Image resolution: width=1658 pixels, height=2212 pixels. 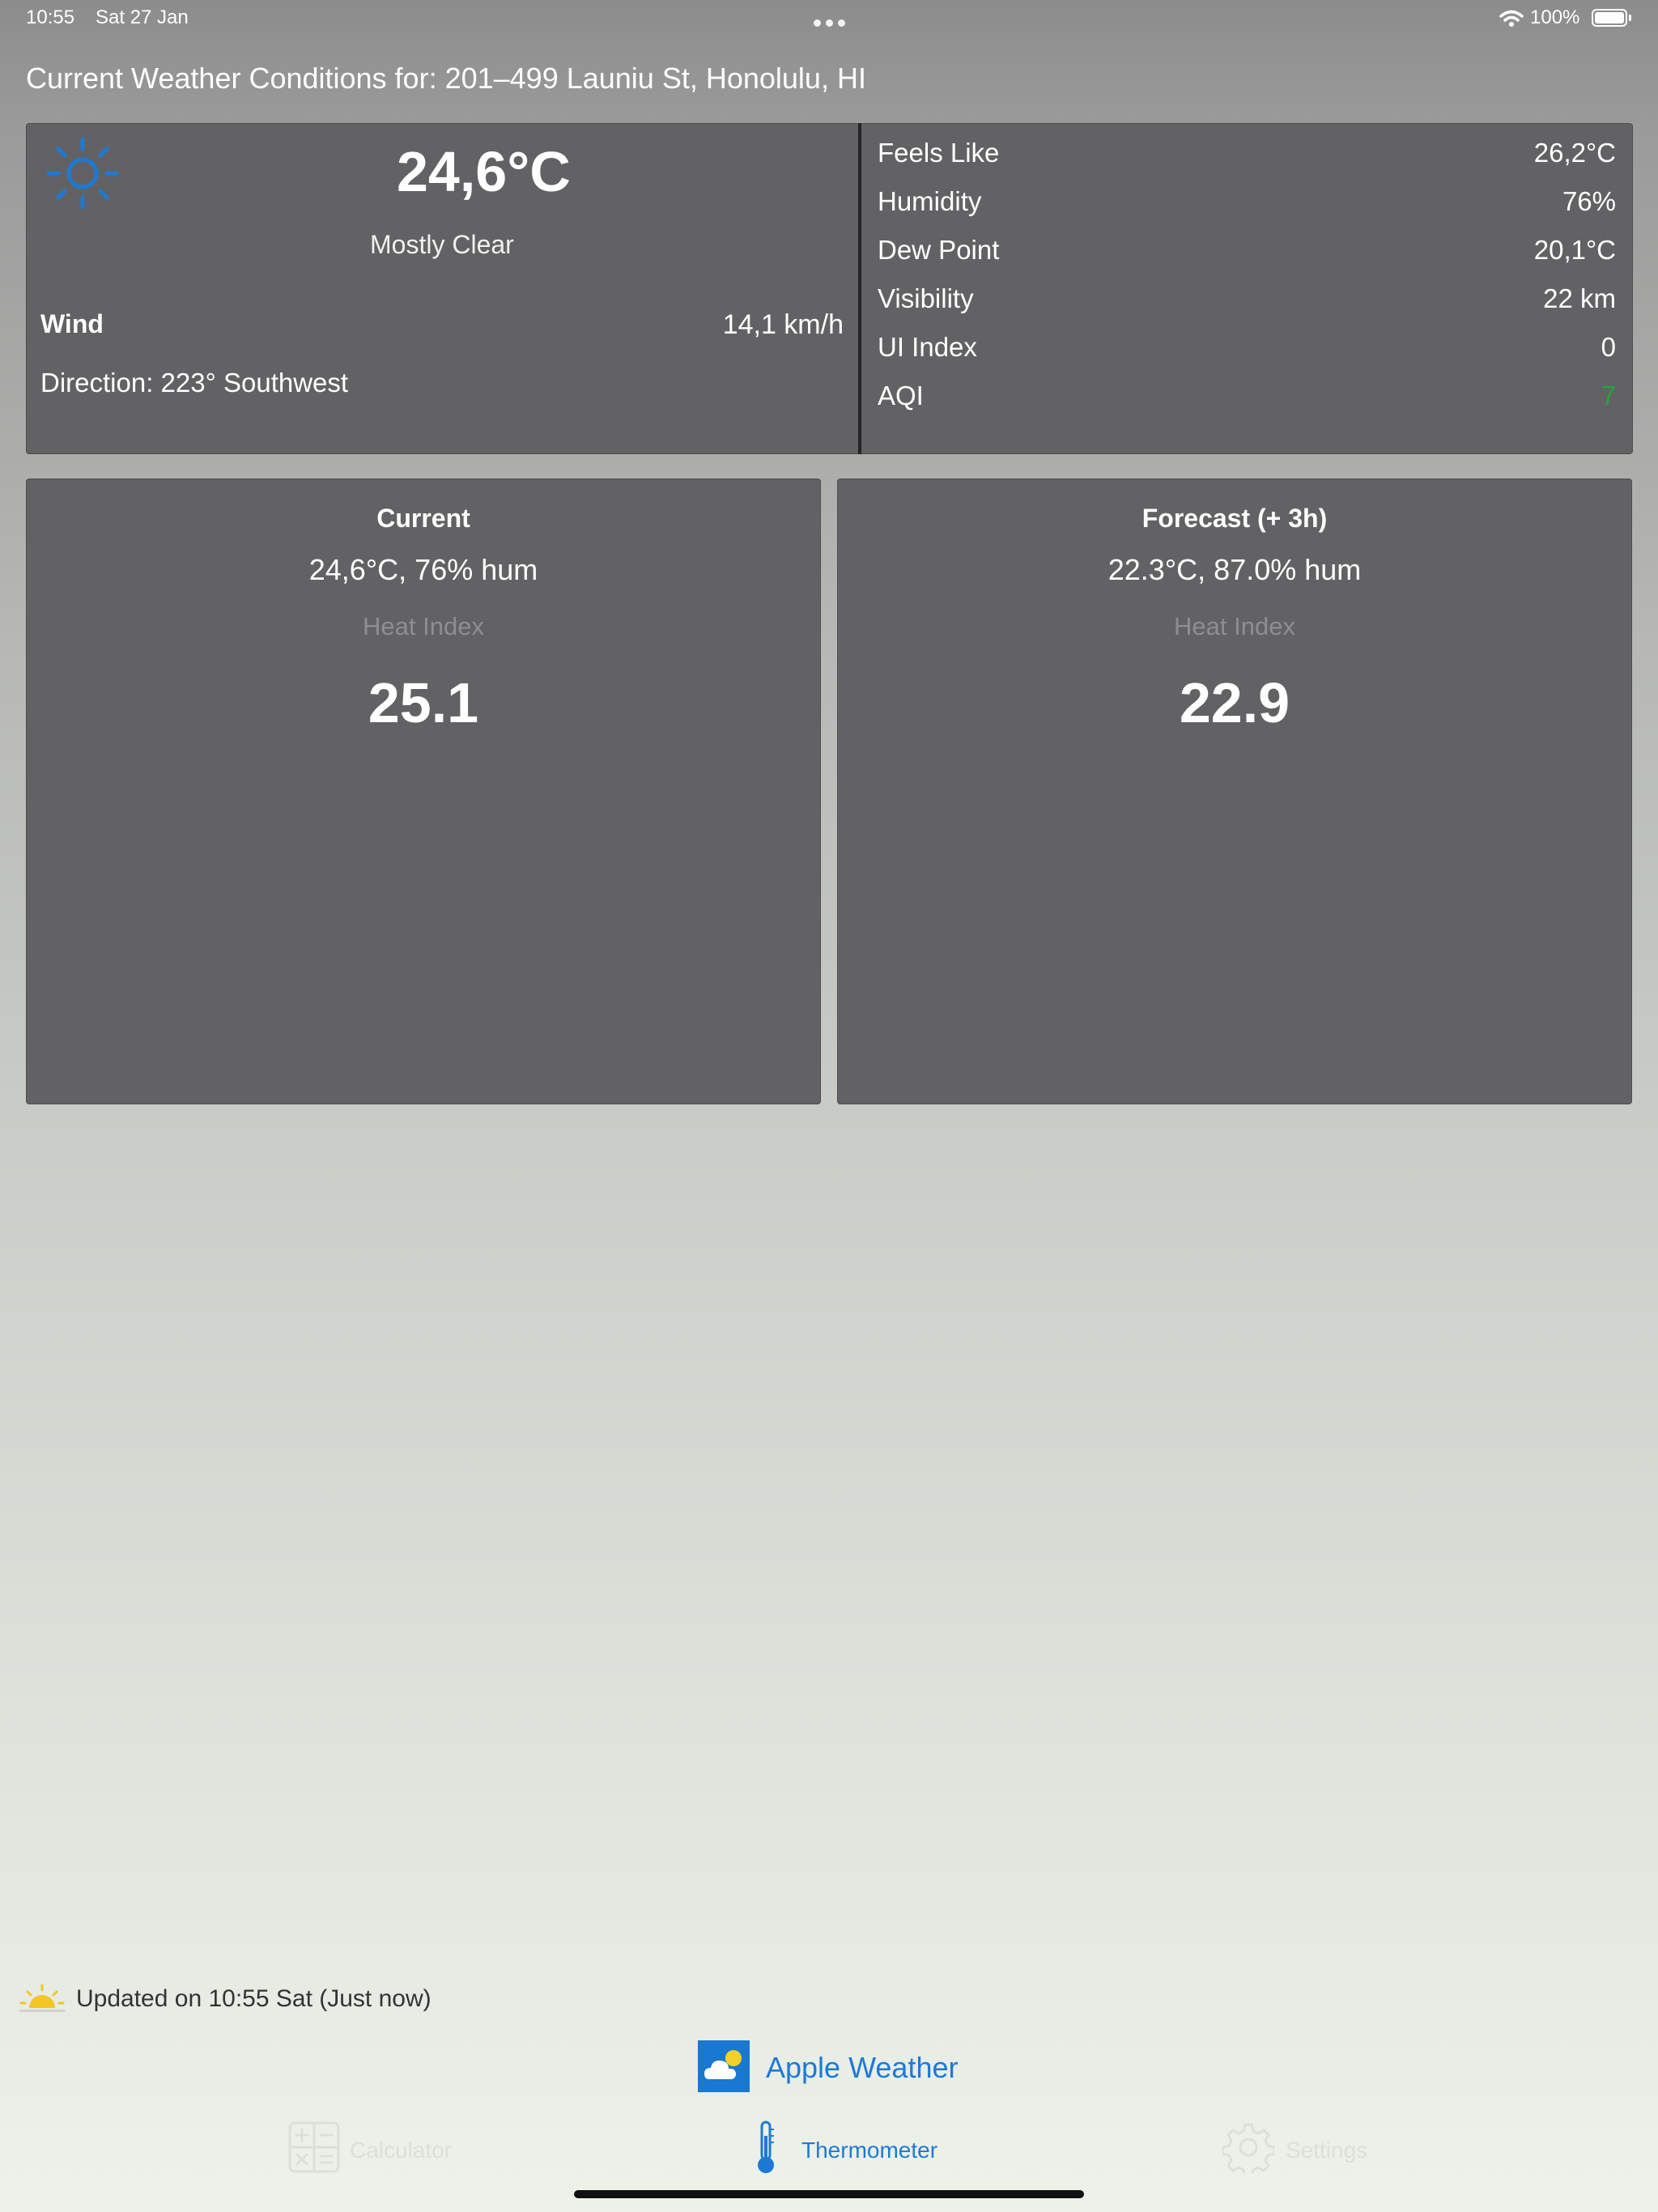 I want to click on detail-value: 20,1°C, so click(x=1574, y=250).